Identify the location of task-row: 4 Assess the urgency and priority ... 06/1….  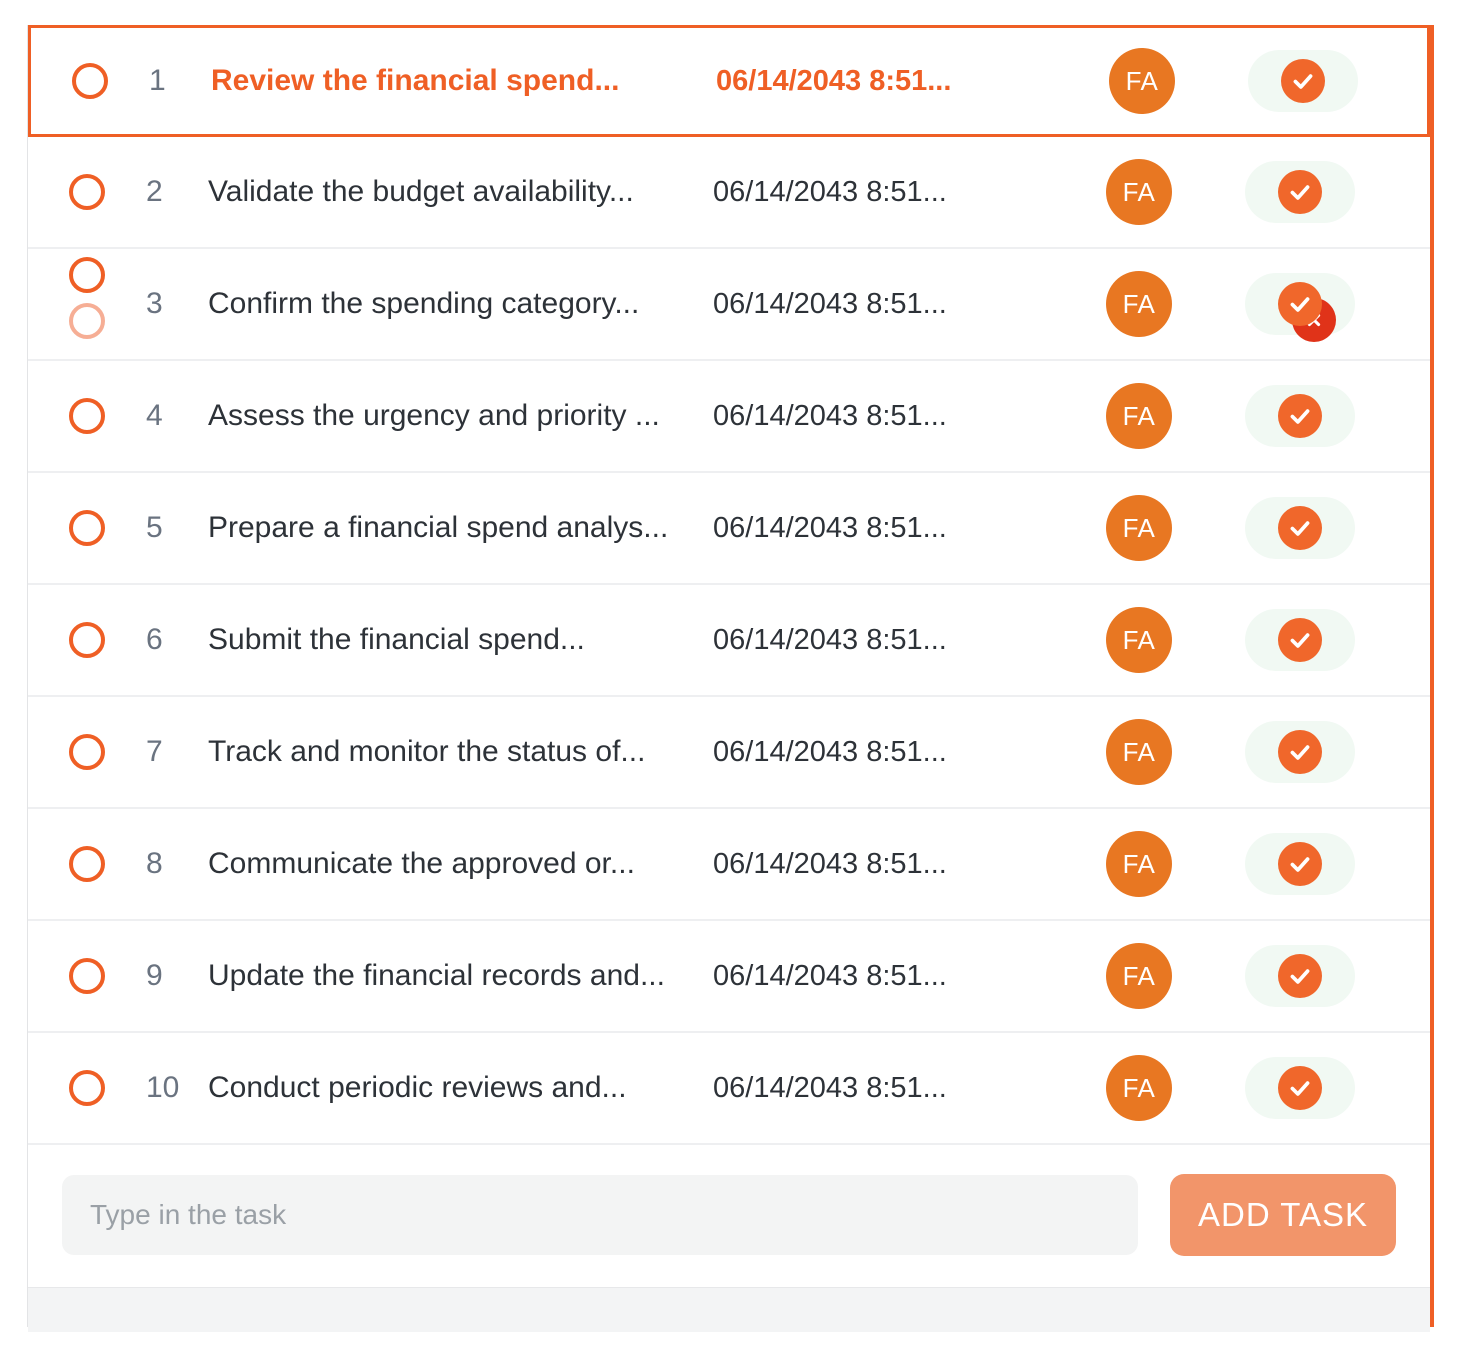
(729, 417).